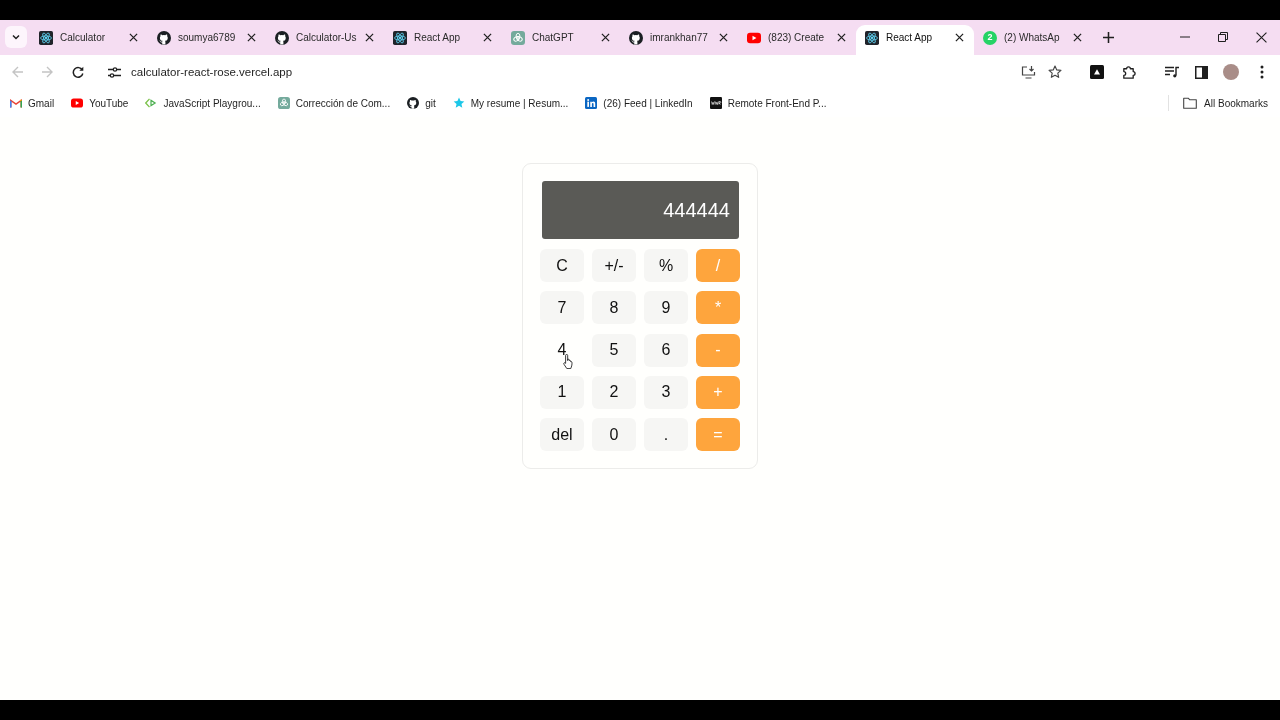  What do you see at coordinates (100, 103) in the screenshot?
I see `bookmark-link: YouTube` at bounding box center [100, 103].